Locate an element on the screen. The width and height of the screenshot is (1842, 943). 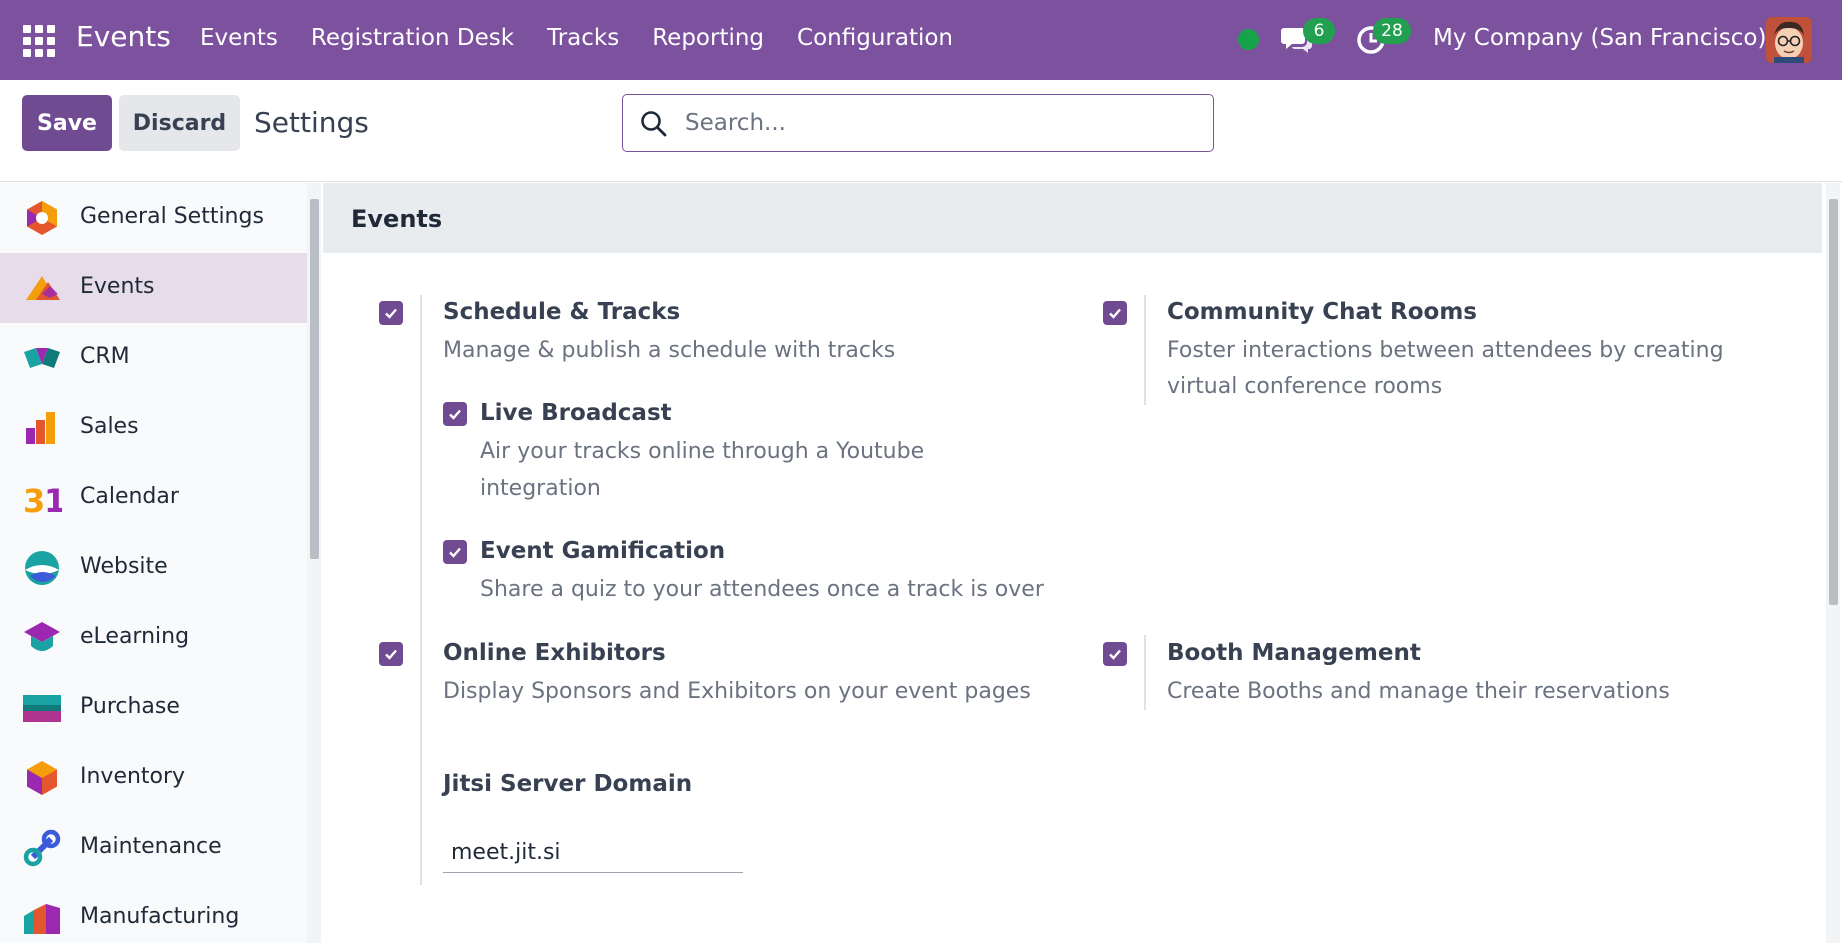
sidebar-item-label: Sales is located at coordinates (109, 426).